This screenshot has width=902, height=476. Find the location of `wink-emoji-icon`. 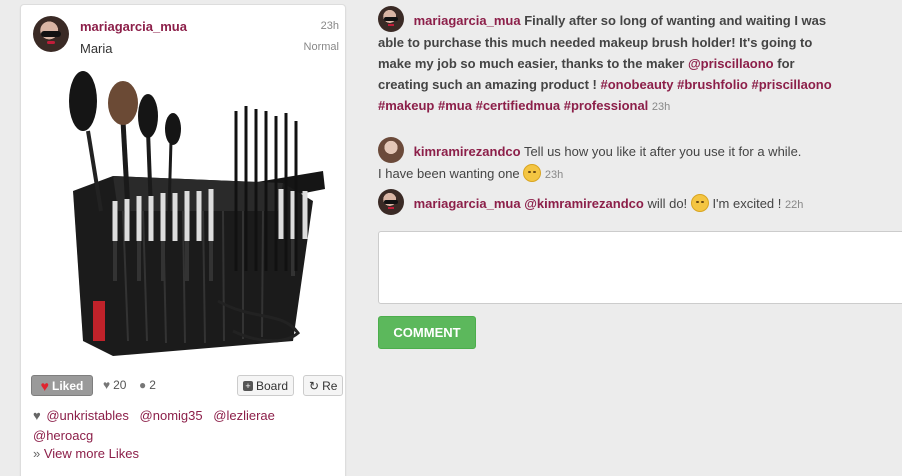

wink-emoji-icon is located at coordinates (699, 203).